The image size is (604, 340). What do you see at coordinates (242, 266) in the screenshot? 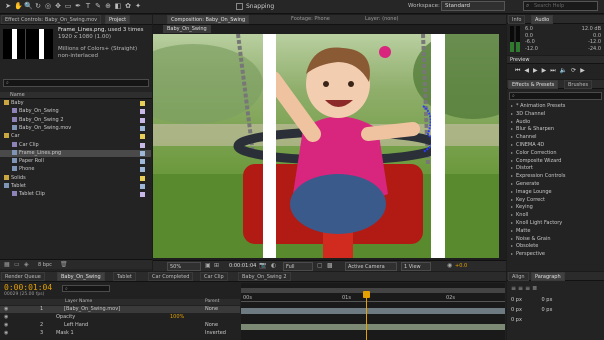
I see `viewer-timecode: 0:00:01:04` at bounding box center [242, 266].